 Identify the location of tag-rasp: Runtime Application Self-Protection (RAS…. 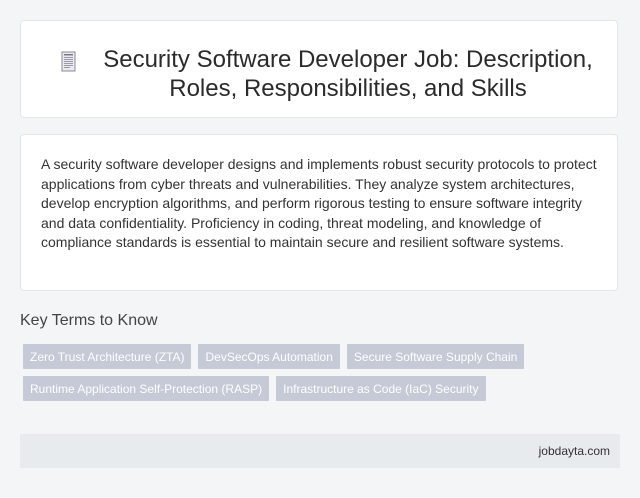
(146, 388).